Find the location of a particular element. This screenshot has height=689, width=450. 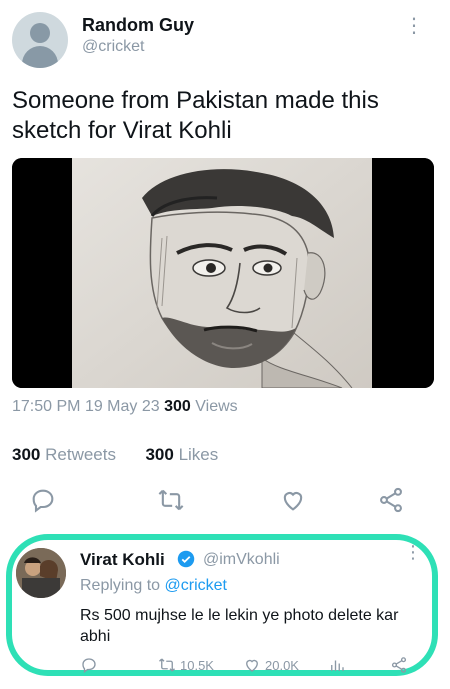

replying-to: Replying to @cricket is located at coordinates (153, 586).